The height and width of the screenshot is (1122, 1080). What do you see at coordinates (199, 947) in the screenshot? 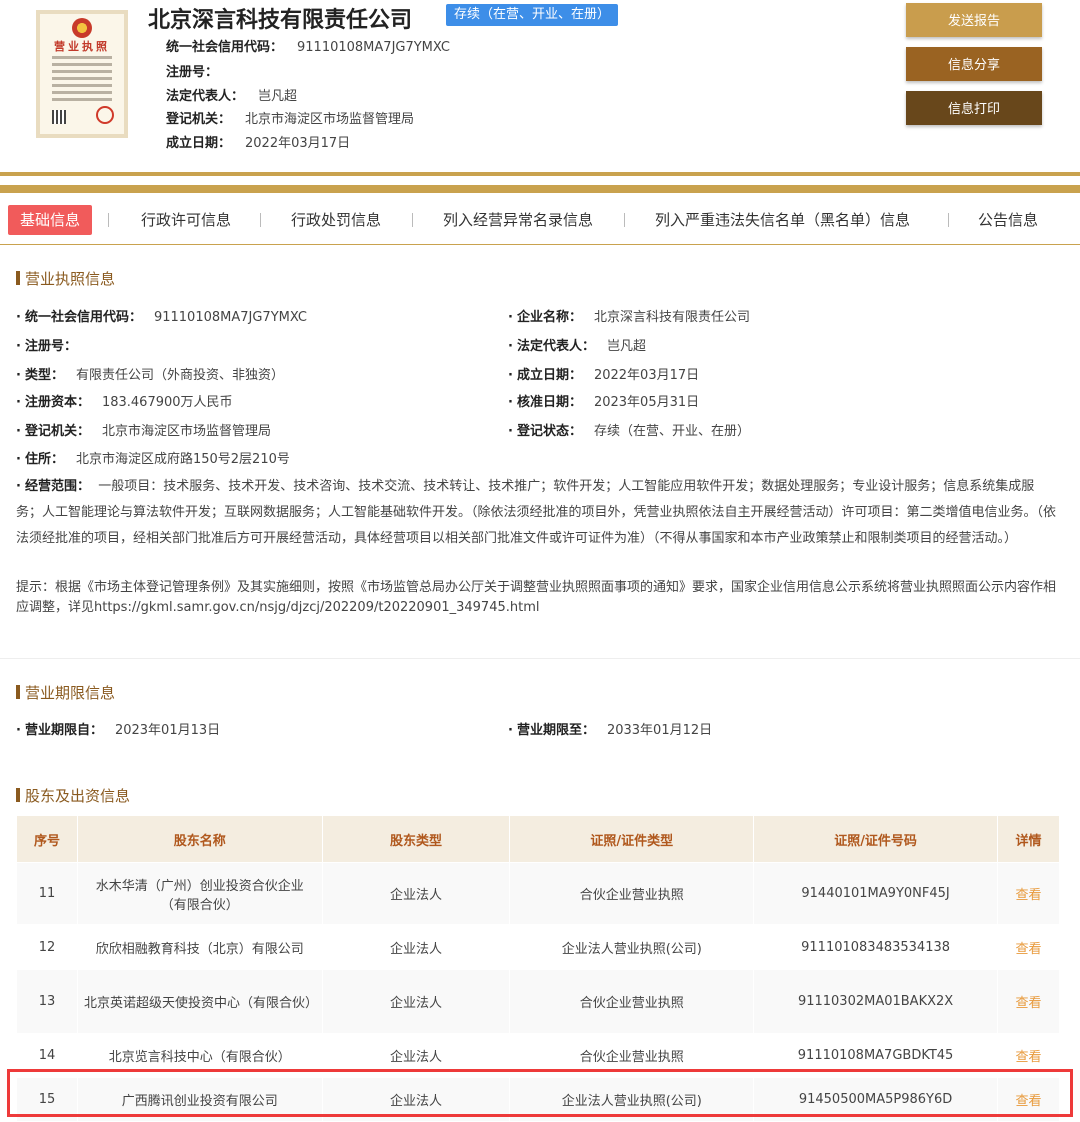
I see `cell-name: 欣欣相融教育科技（北京）有限公司` at bounding box center [199, 947].